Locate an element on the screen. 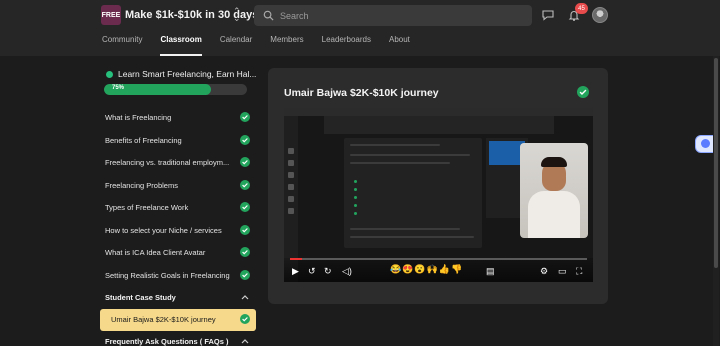 This screenshot has width=720, height=346. page-scrollbar is located at coordinates (716, 201).